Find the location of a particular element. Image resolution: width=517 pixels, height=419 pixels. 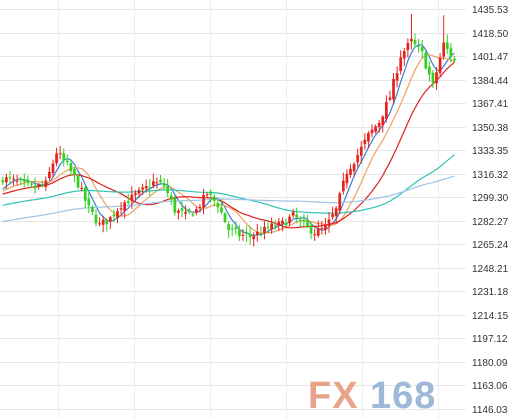

y-tick-label: 1350.38 is located at coordinates (490, 128).